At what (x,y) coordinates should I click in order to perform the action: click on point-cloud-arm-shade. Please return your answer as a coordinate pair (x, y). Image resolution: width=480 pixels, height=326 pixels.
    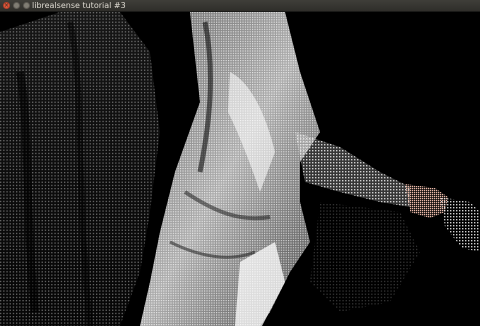
    Looking at the image, I should click on (352, 169).